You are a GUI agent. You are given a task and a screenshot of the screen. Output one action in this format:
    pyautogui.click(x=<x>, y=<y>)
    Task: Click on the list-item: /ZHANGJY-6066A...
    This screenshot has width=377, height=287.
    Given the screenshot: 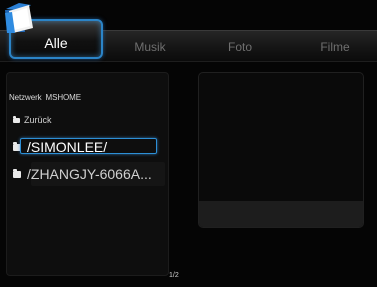 What is the action you would take?
    pyautogui.click(x=82, y=174)
    